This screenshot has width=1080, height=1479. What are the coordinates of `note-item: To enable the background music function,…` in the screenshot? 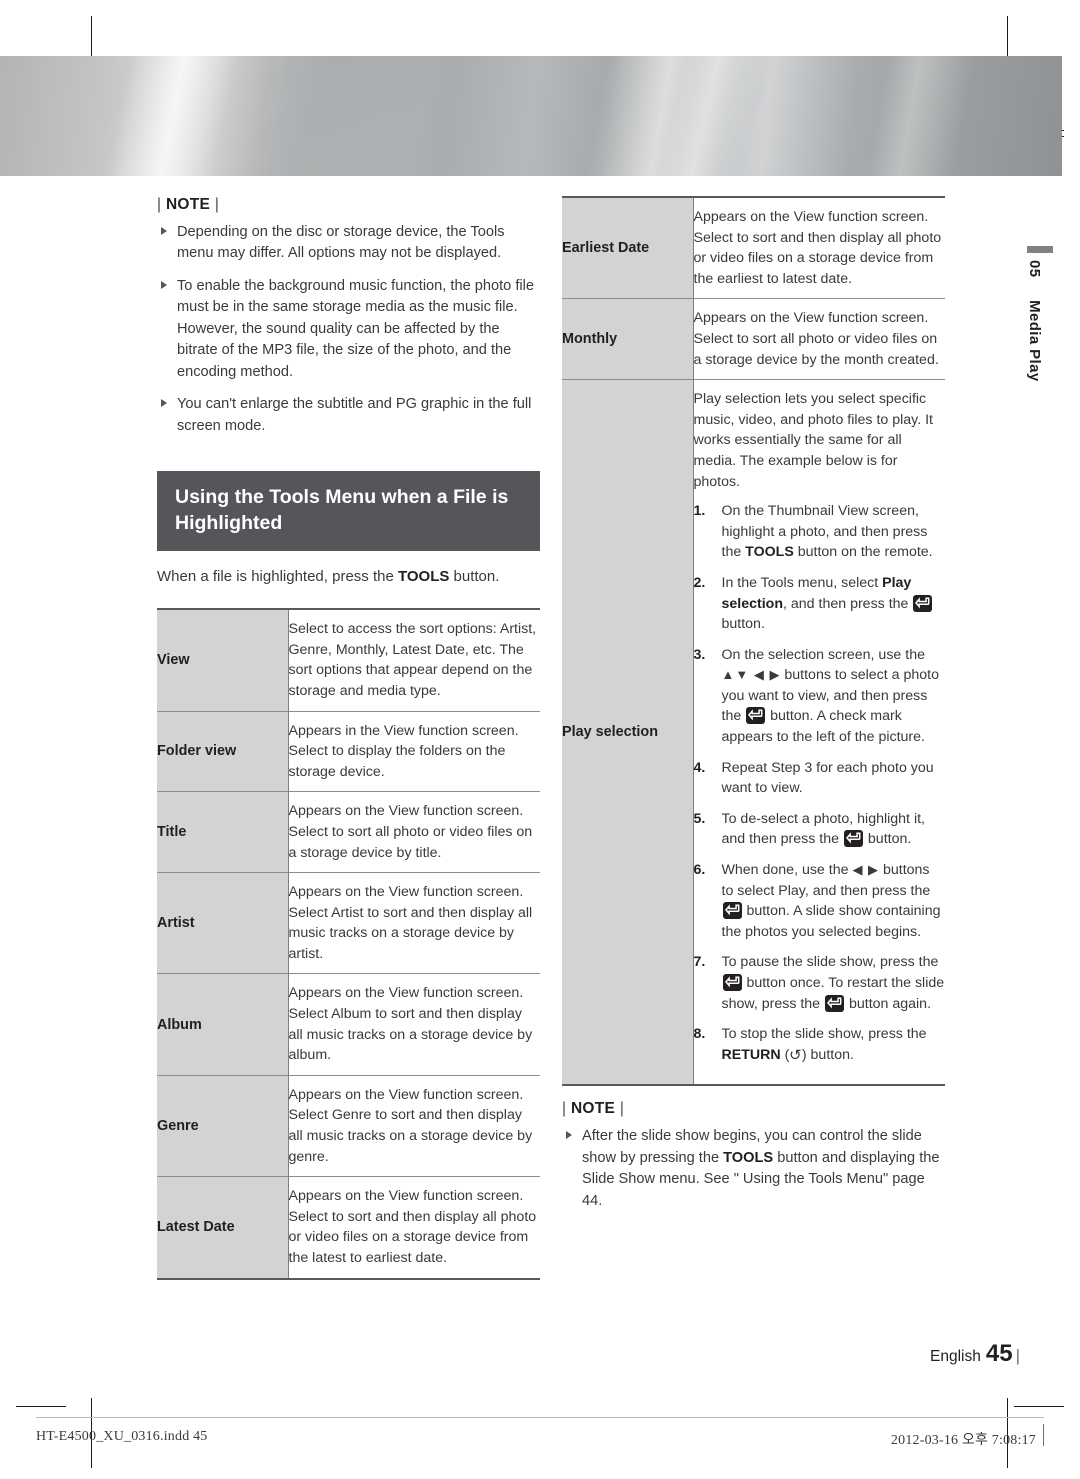 It's located at (348, 329).